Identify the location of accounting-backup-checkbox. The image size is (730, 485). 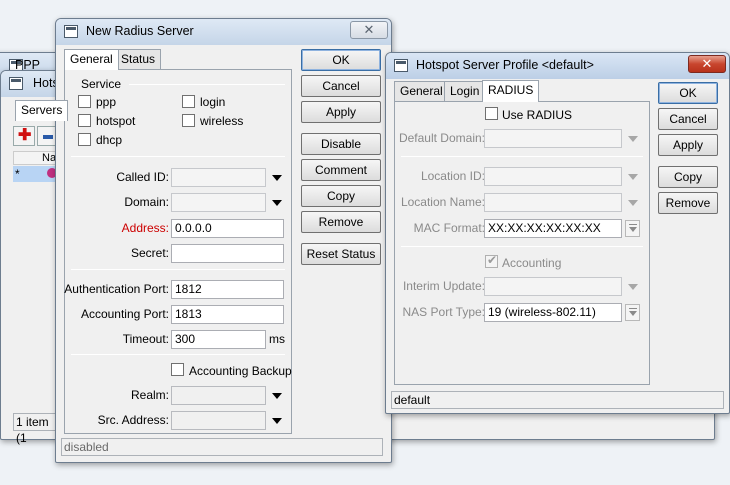
(177, 369).